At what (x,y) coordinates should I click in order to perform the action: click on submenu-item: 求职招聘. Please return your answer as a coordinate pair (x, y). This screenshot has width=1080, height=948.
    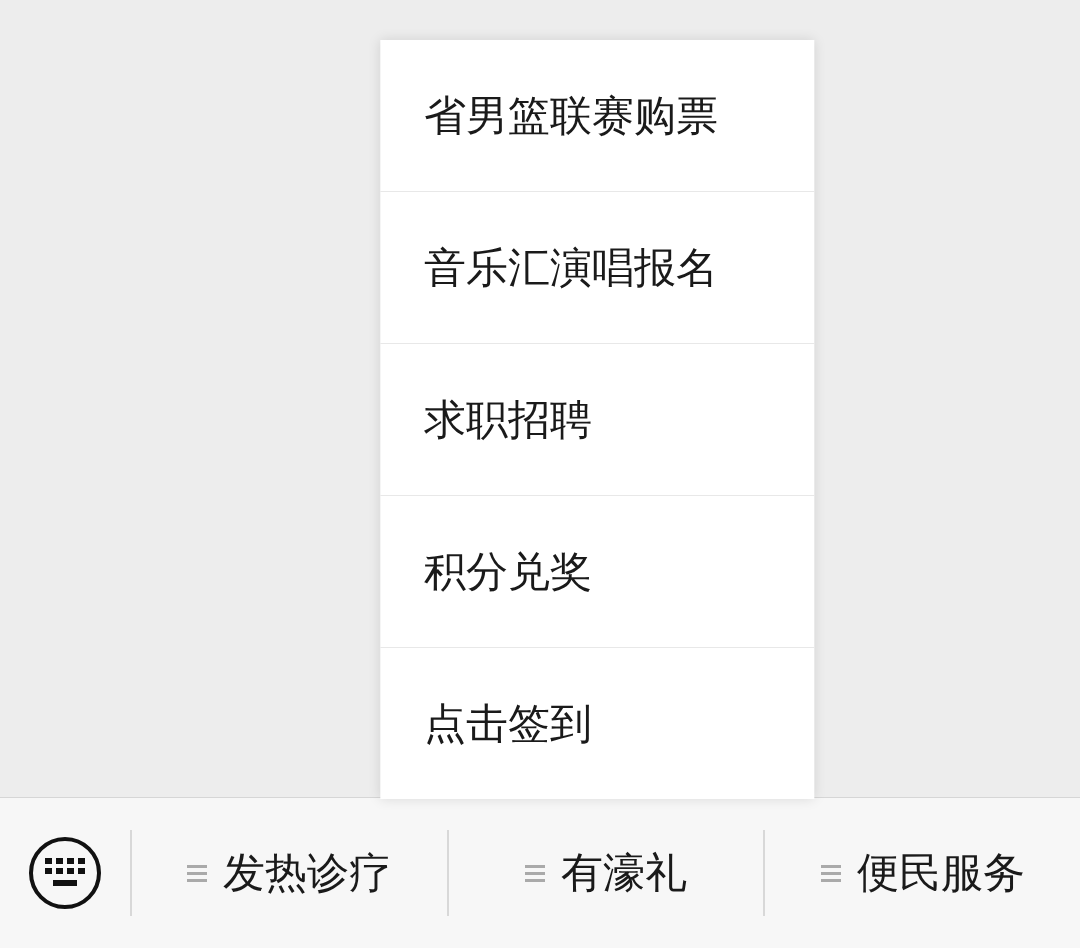
    Looking at the image, I should click on (597, 420).